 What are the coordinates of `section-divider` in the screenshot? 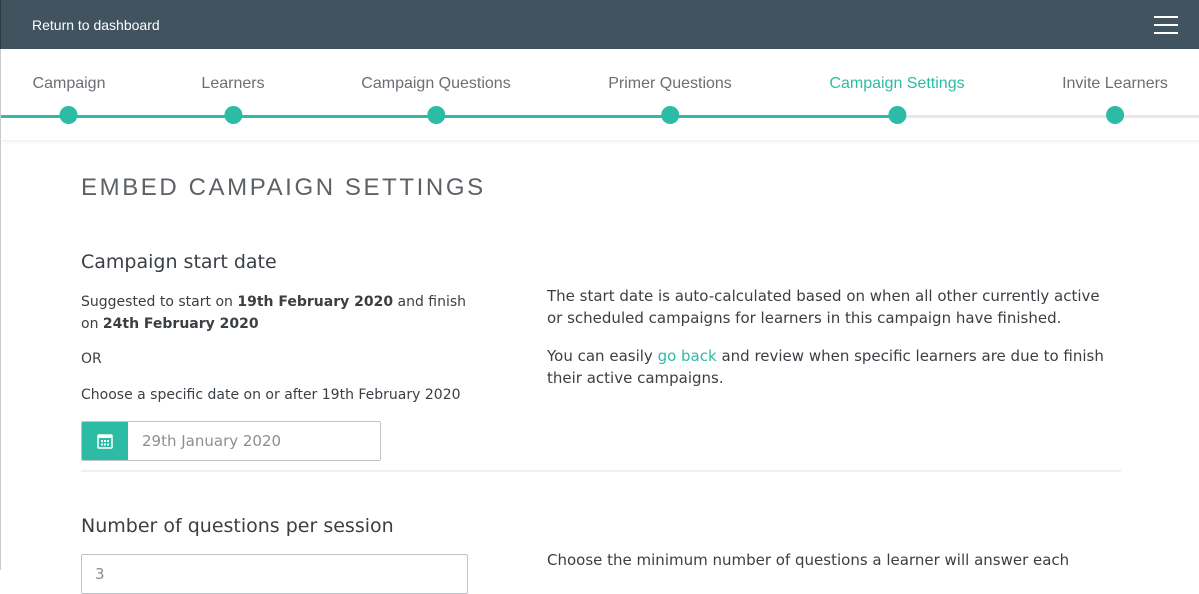 It's located at (601, 471).